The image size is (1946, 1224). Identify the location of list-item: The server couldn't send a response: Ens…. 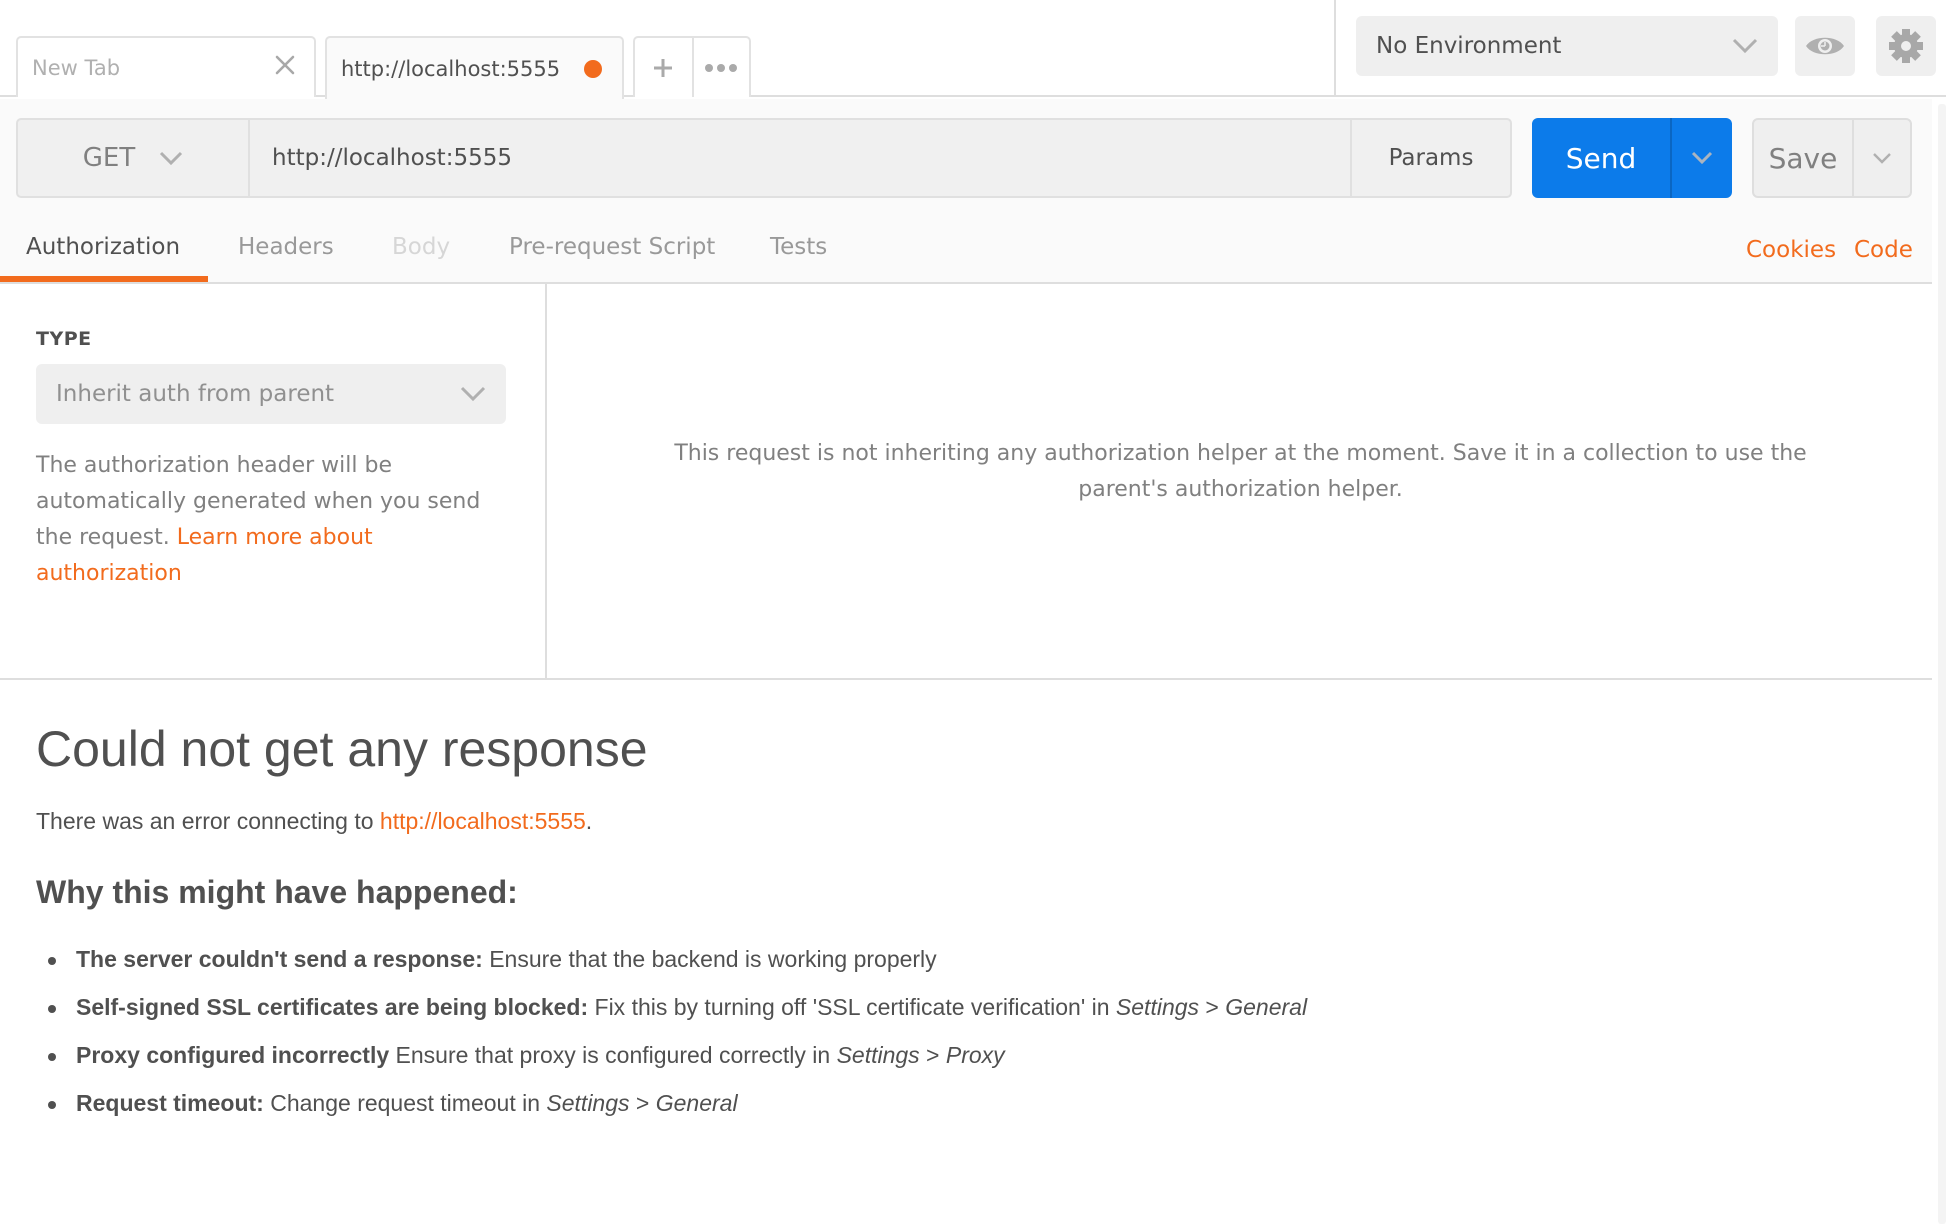
(671, 964).